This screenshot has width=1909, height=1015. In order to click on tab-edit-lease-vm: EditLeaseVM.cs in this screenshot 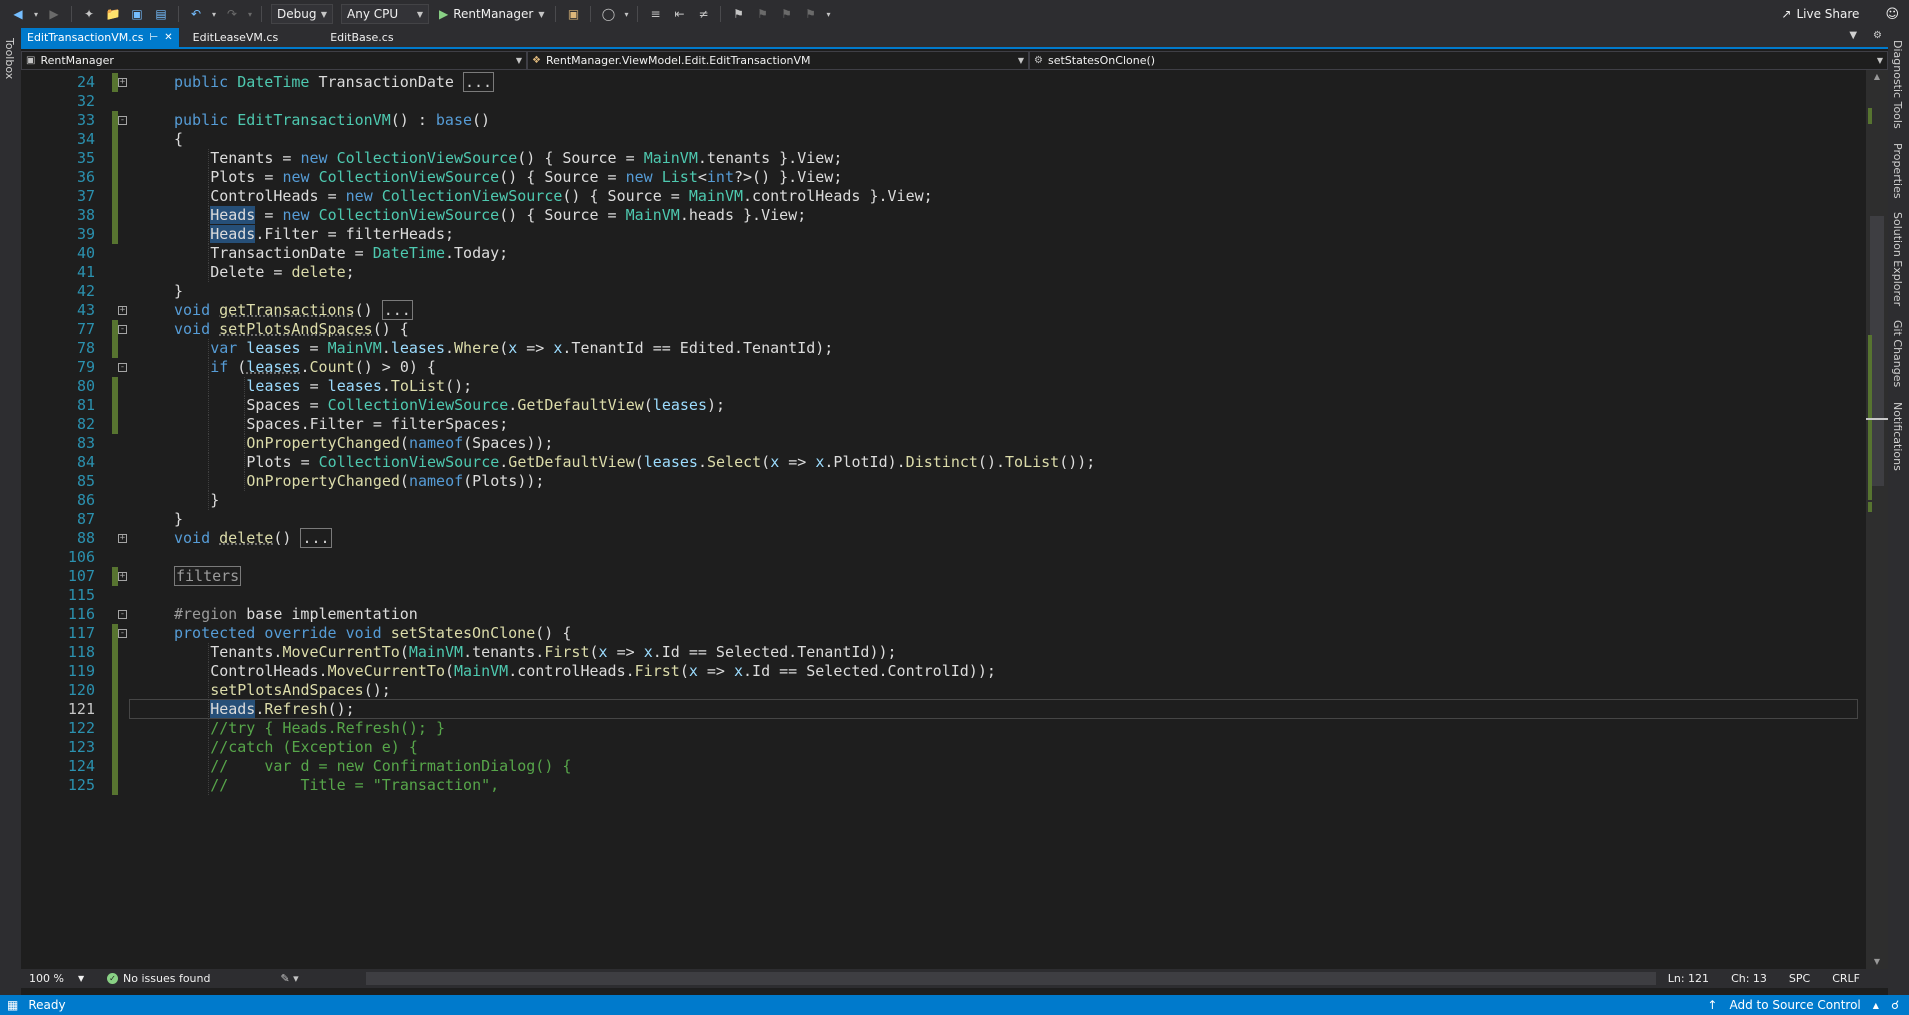, I will do `click(236, 37)`.